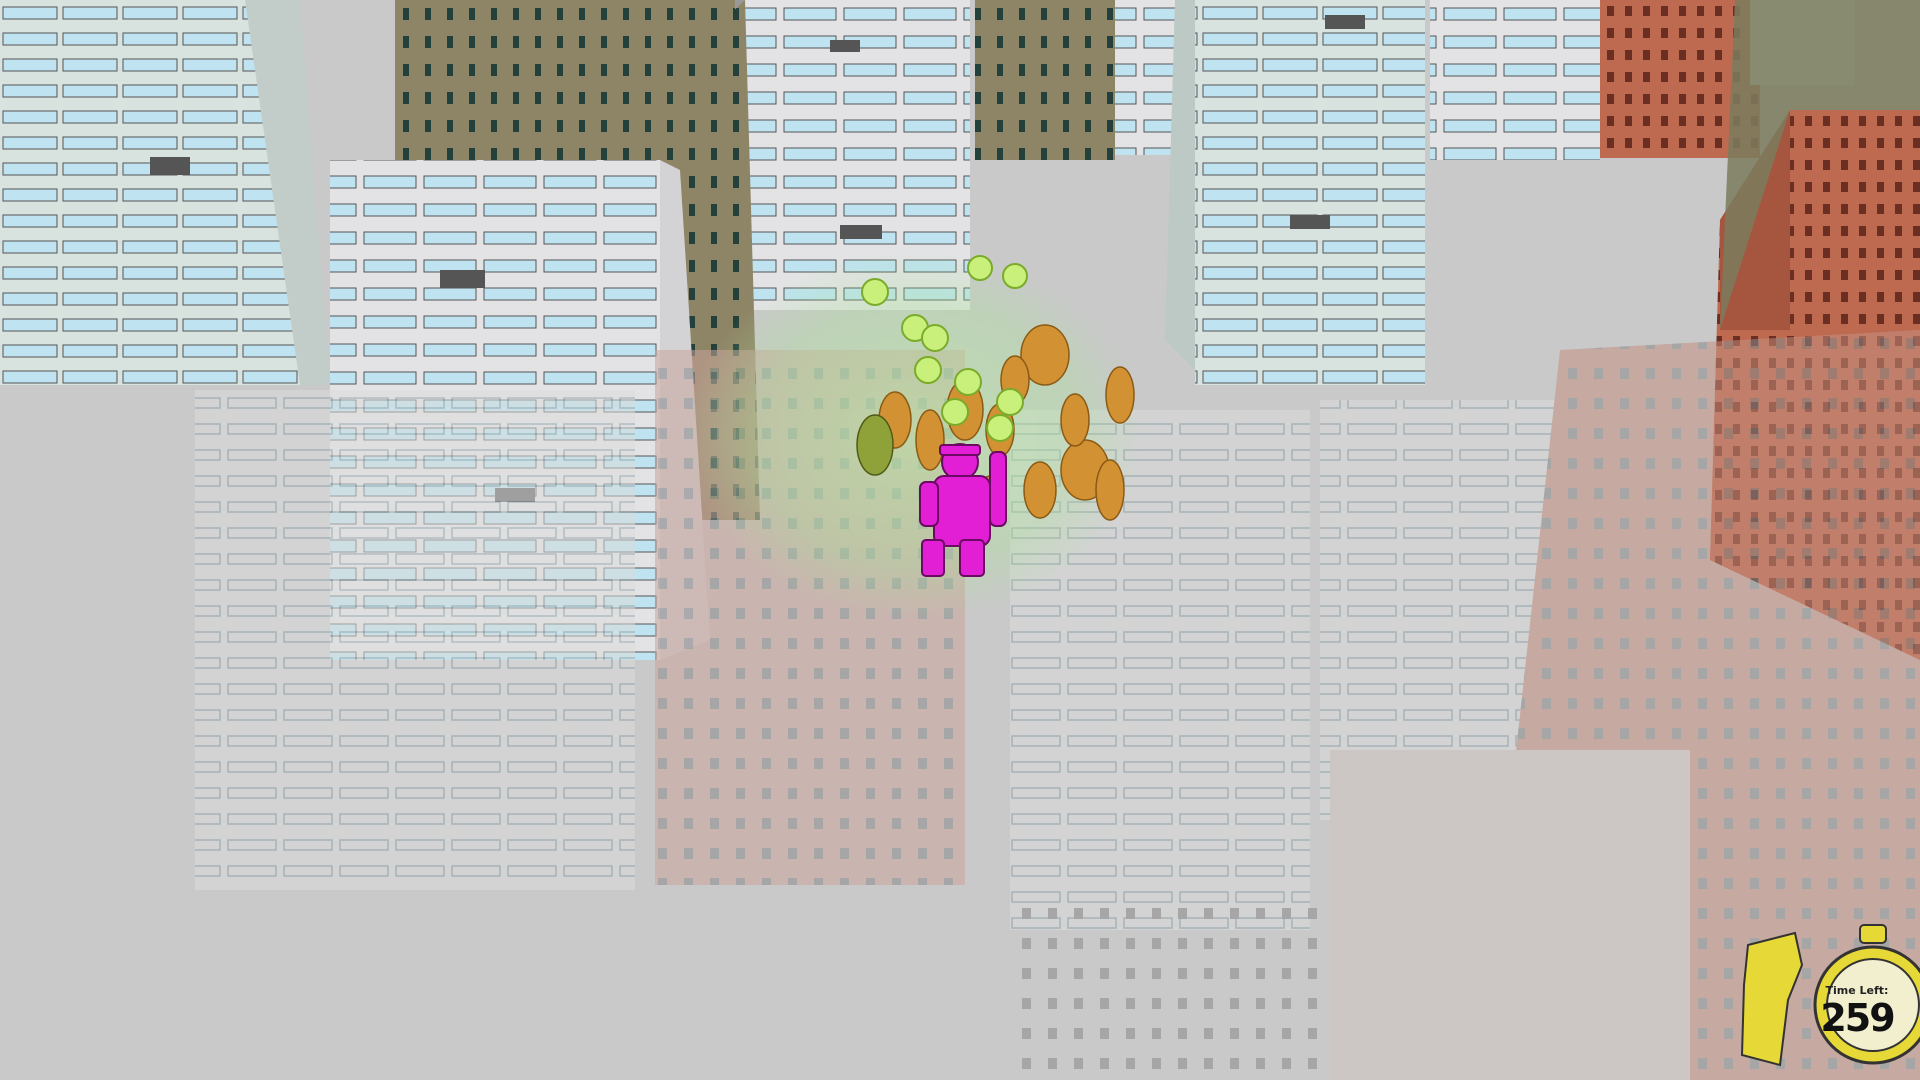  Describe the element at coordinates (165, 192) in the screenshot. I see `left-tower` at that location.